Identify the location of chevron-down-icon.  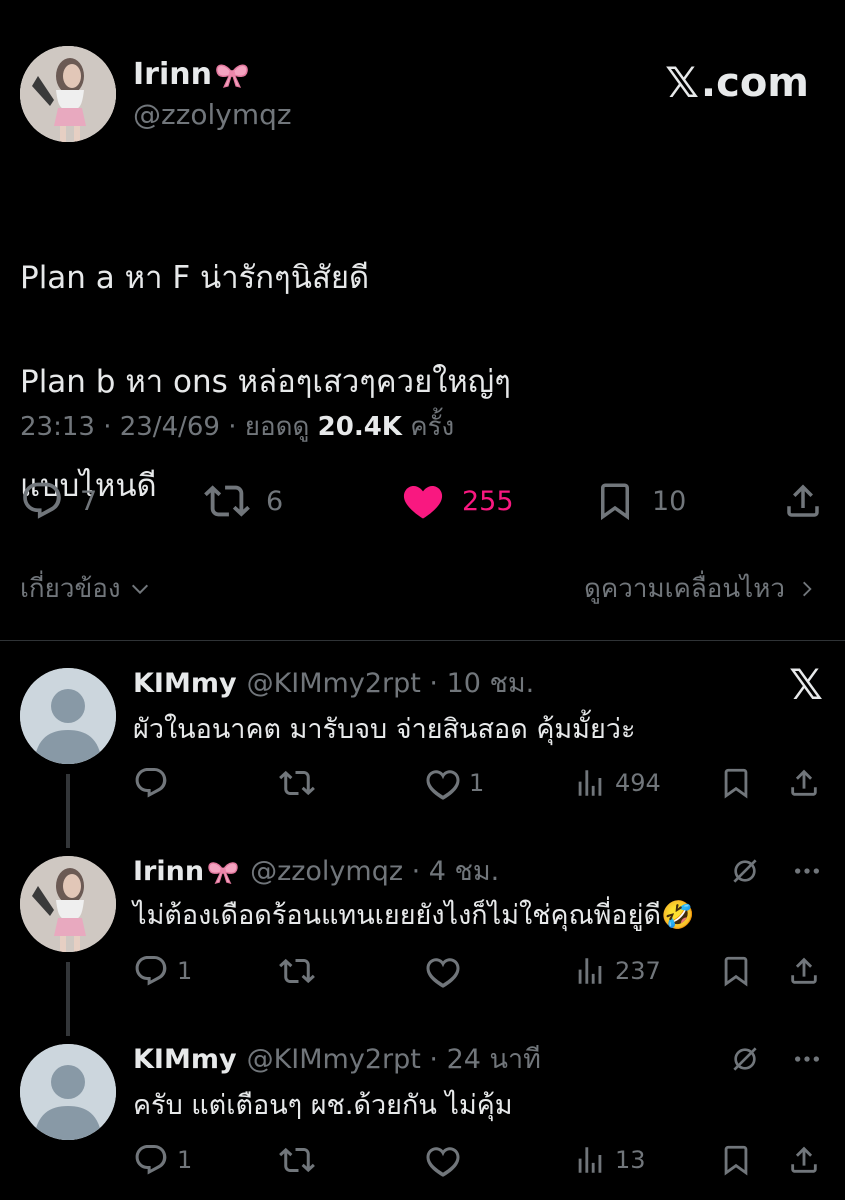
(139, 589).